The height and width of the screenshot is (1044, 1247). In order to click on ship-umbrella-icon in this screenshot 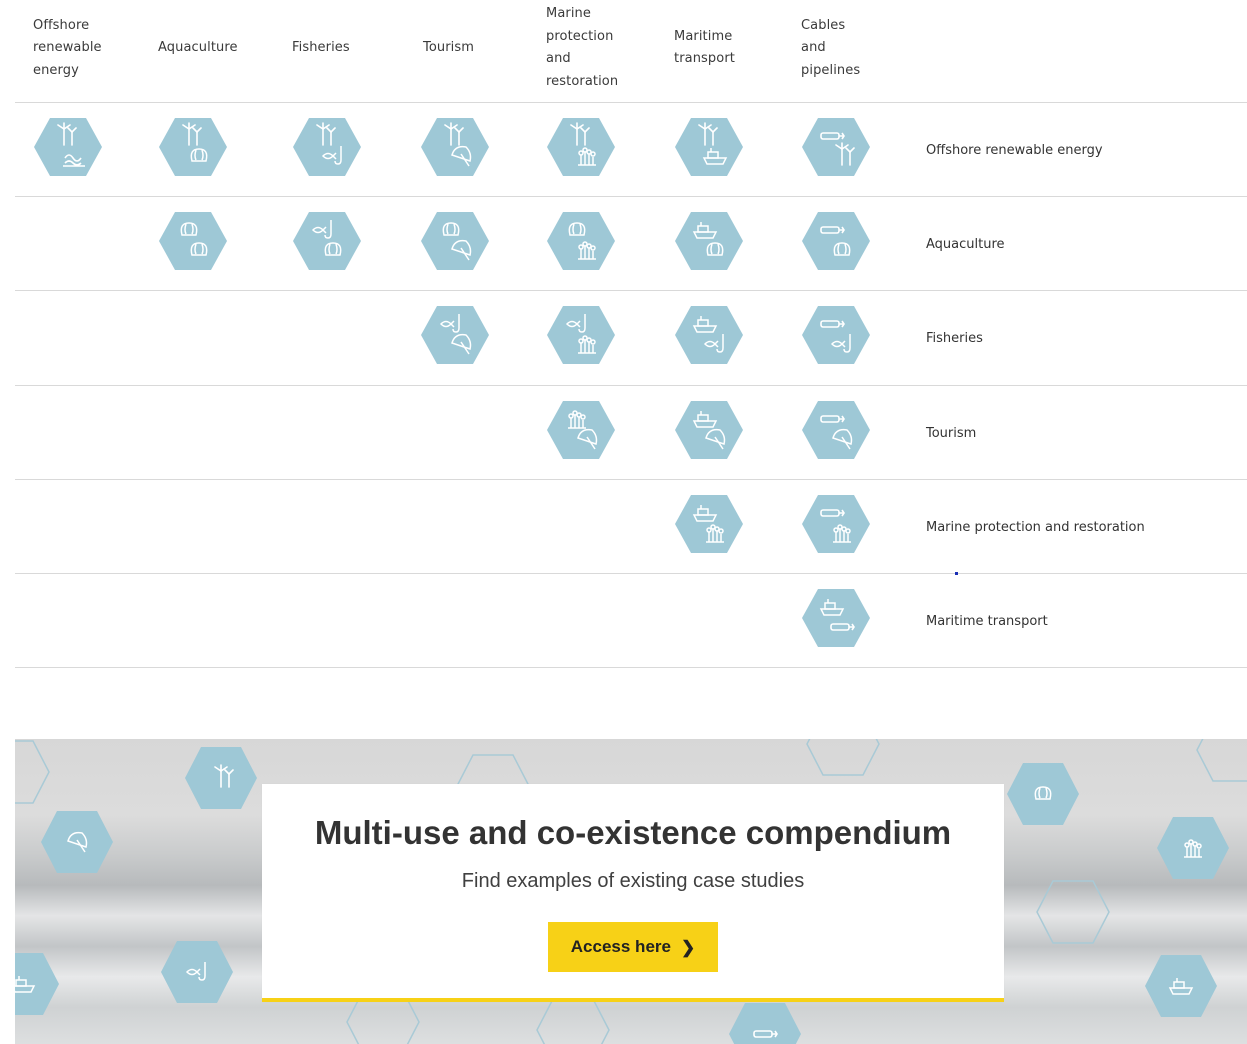, I will do `click(709, 430)`.